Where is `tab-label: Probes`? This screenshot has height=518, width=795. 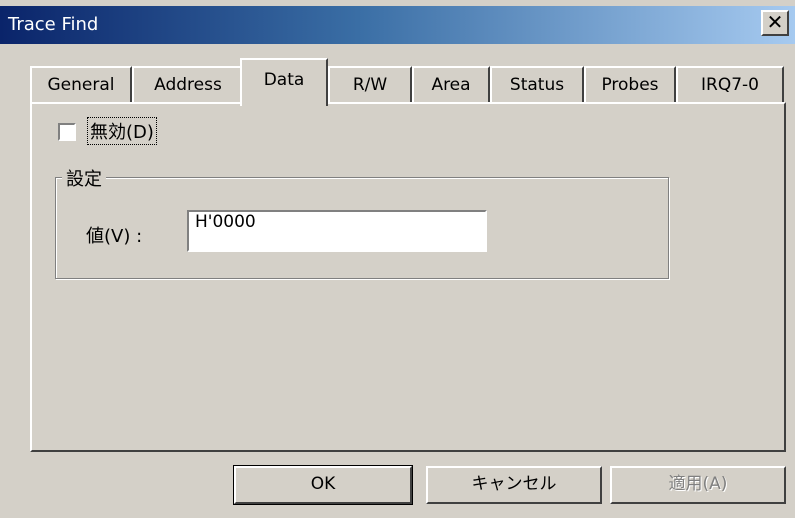 tab-label: Probes is located at coordinates (630, 85).